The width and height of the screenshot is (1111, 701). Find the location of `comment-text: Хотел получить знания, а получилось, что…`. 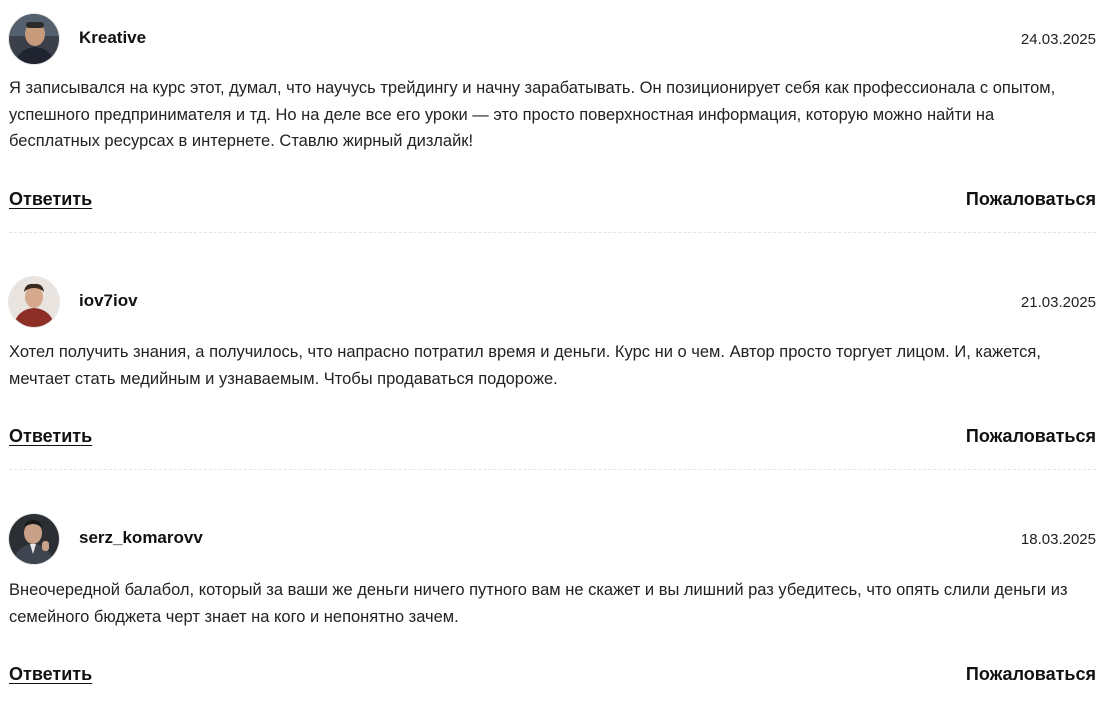

comment-text: Хотел получить знания, а получилось, что… is located at coordinates (525, 365).